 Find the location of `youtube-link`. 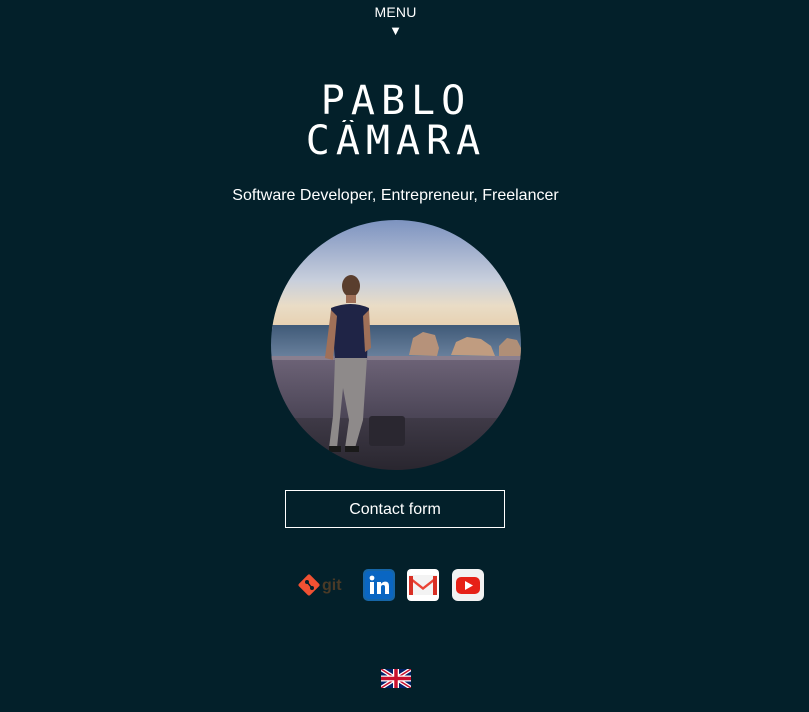

youtube-link is located at coordinates (468, 585).